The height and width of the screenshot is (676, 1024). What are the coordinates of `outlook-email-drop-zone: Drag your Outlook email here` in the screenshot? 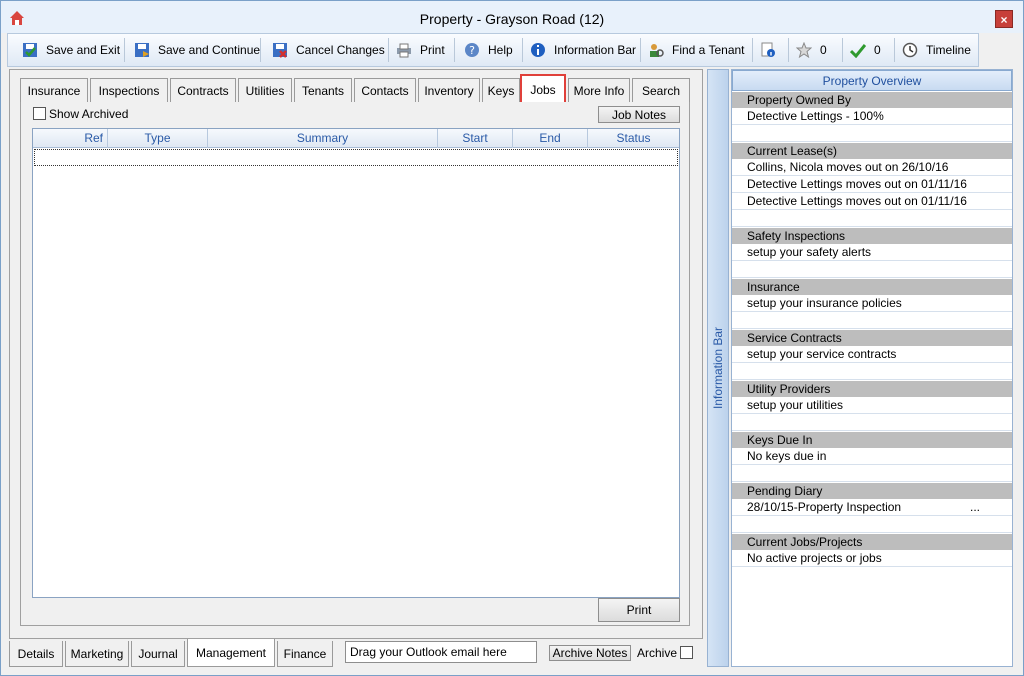 It's located at (441, 652).